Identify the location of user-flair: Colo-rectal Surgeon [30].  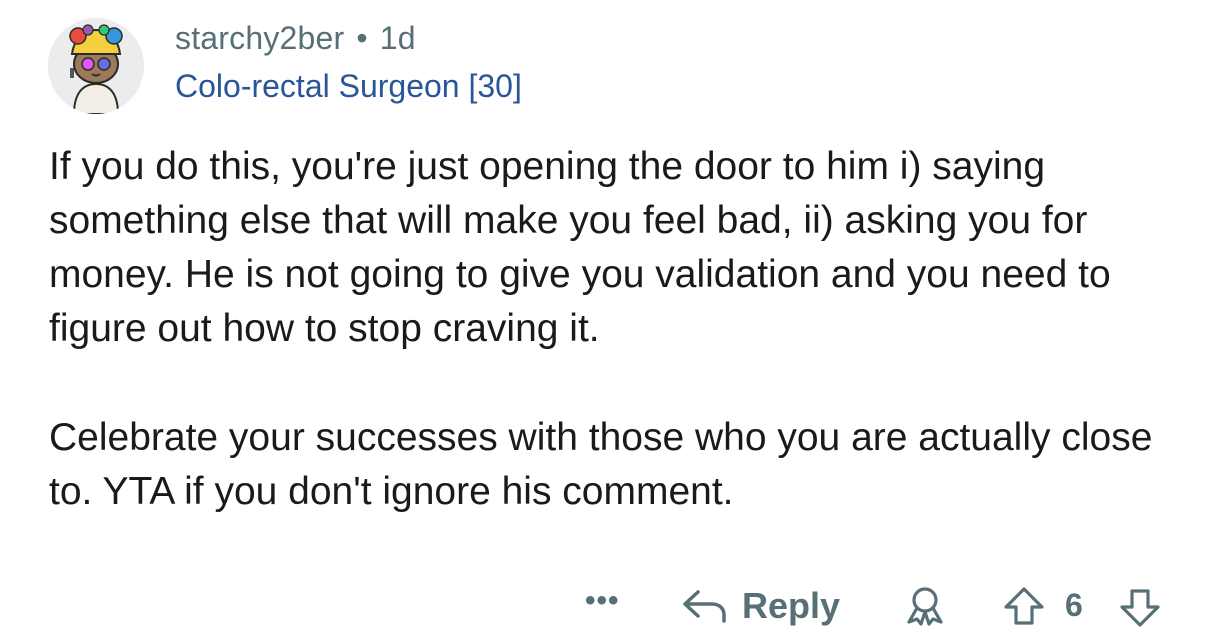
(348, 86).